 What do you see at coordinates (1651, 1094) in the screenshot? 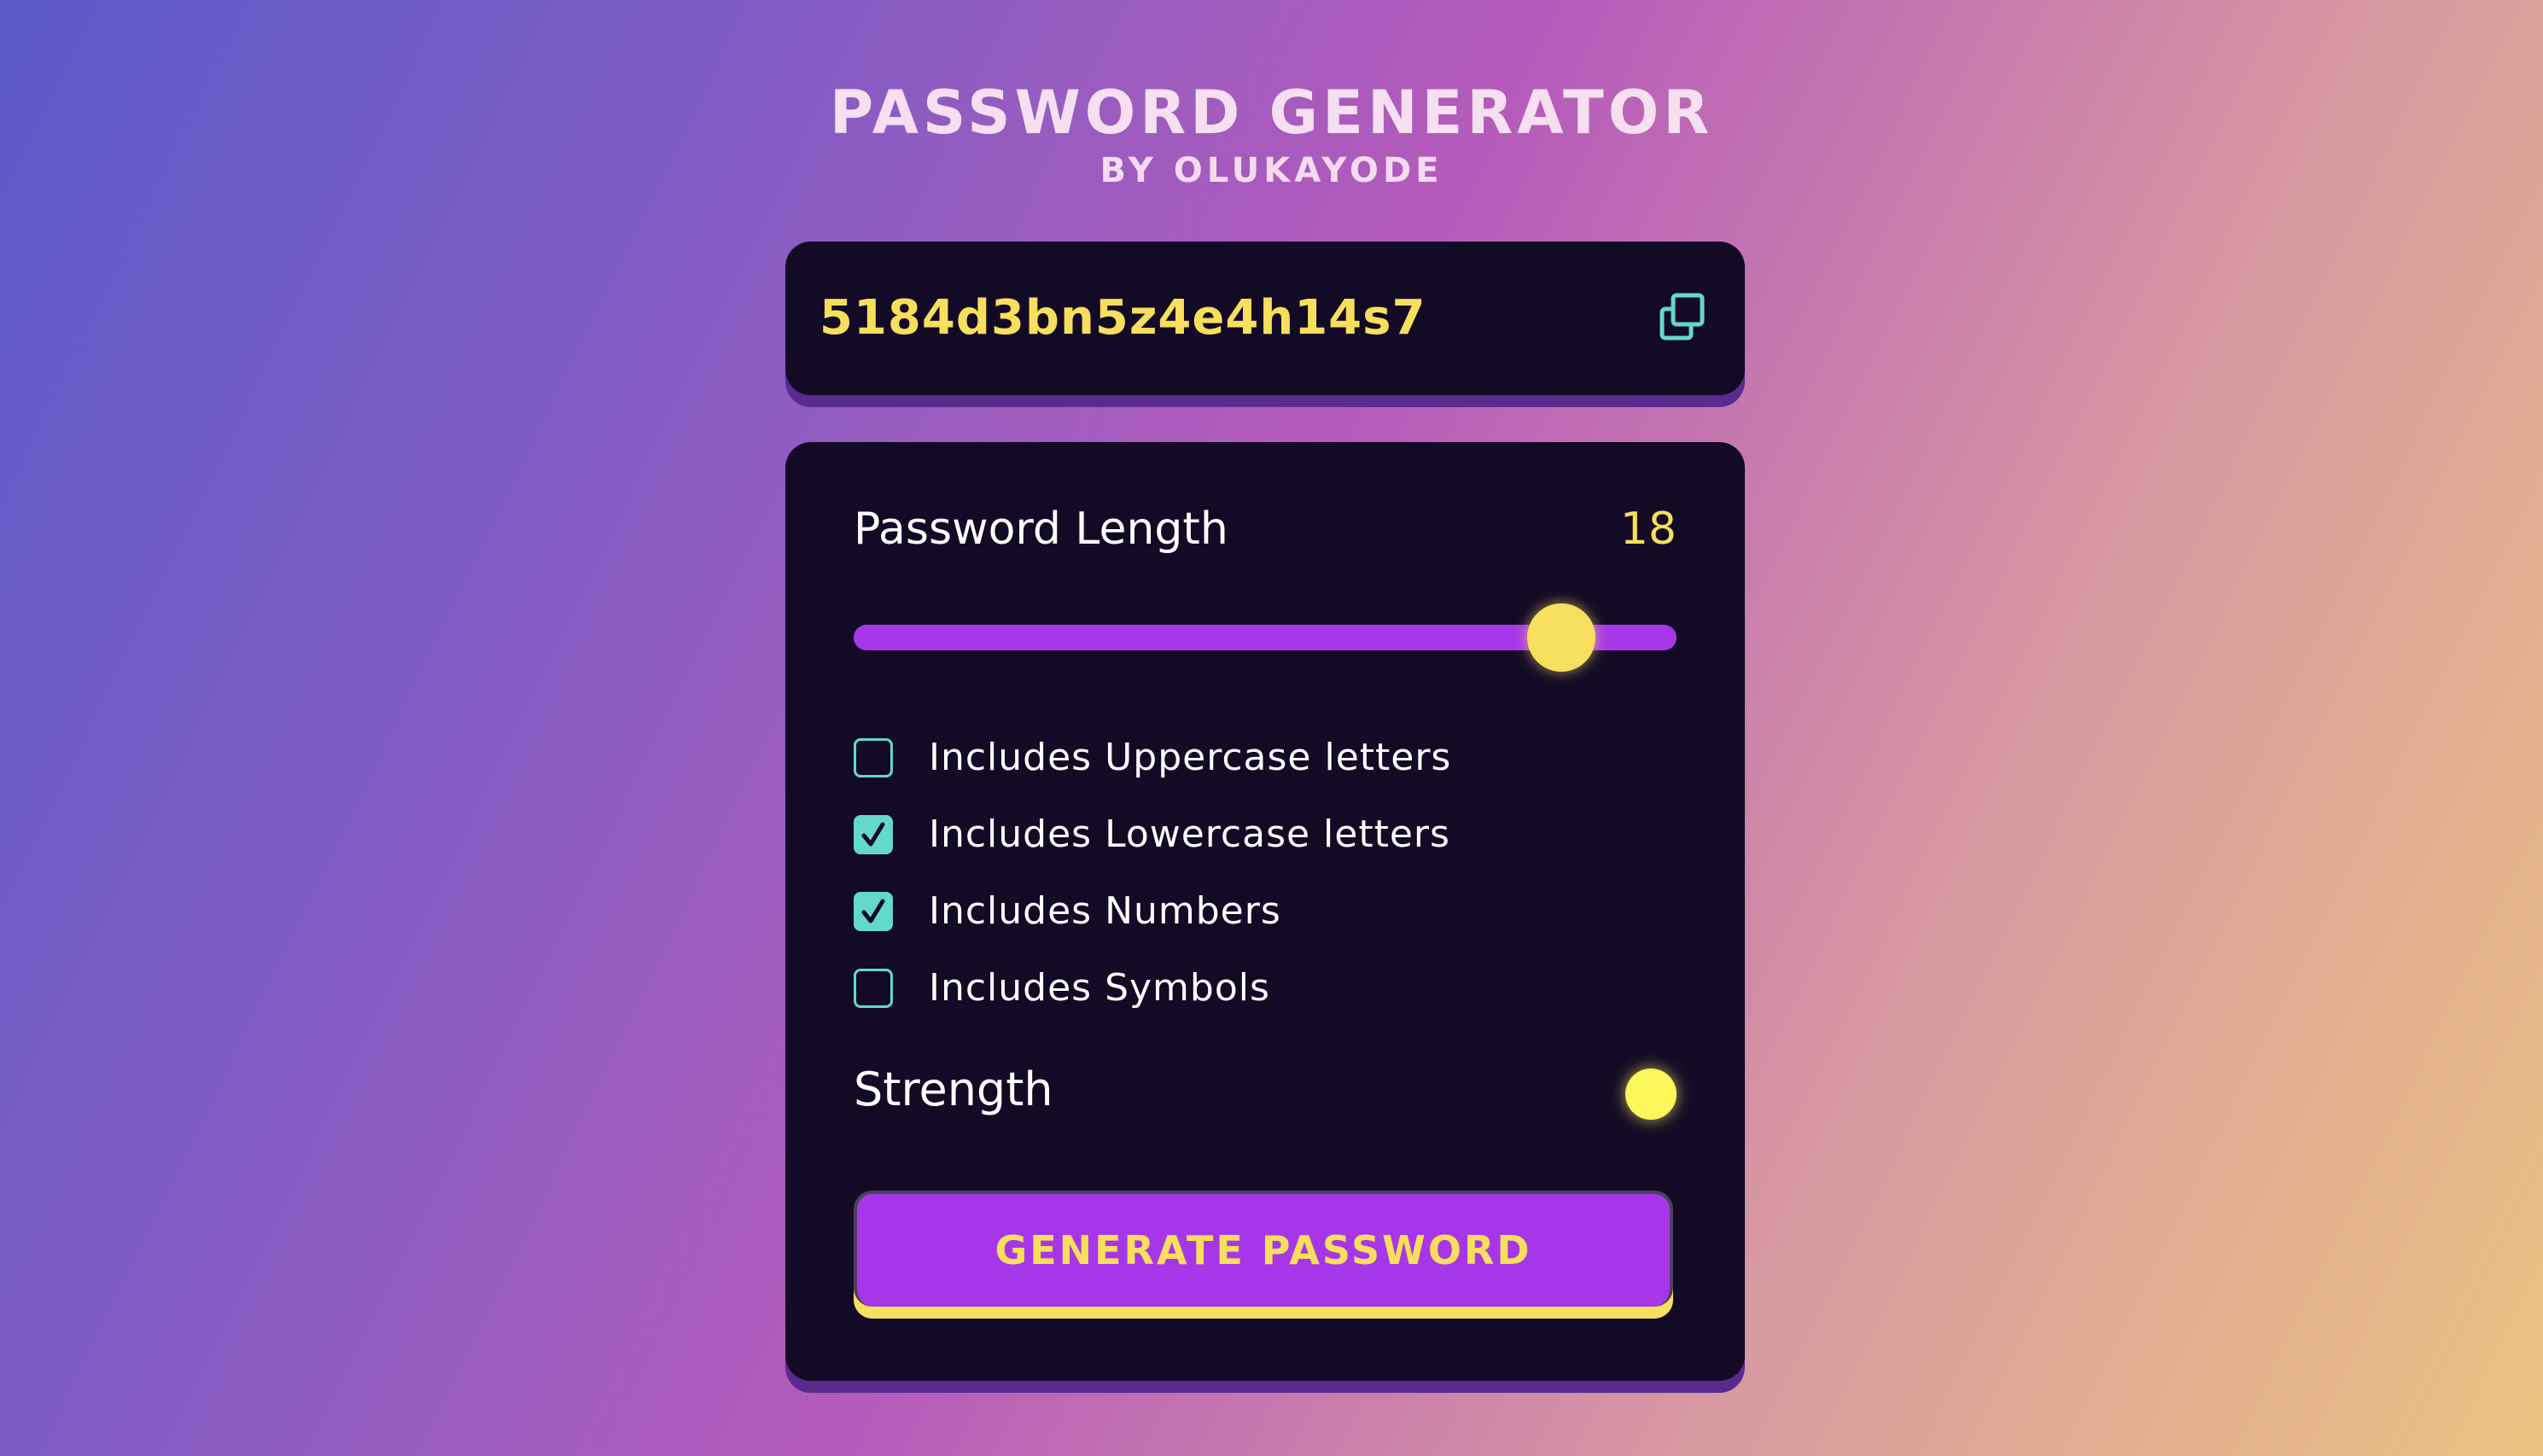
I see `strength-indicator` at bounding box center [1651, 1094].